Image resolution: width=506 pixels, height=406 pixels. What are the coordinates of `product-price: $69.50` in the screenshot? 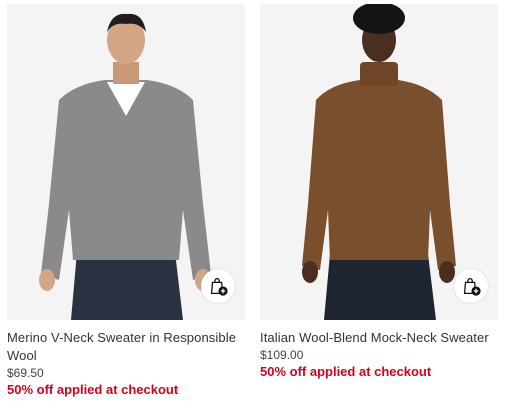 It's located at (25, 373).